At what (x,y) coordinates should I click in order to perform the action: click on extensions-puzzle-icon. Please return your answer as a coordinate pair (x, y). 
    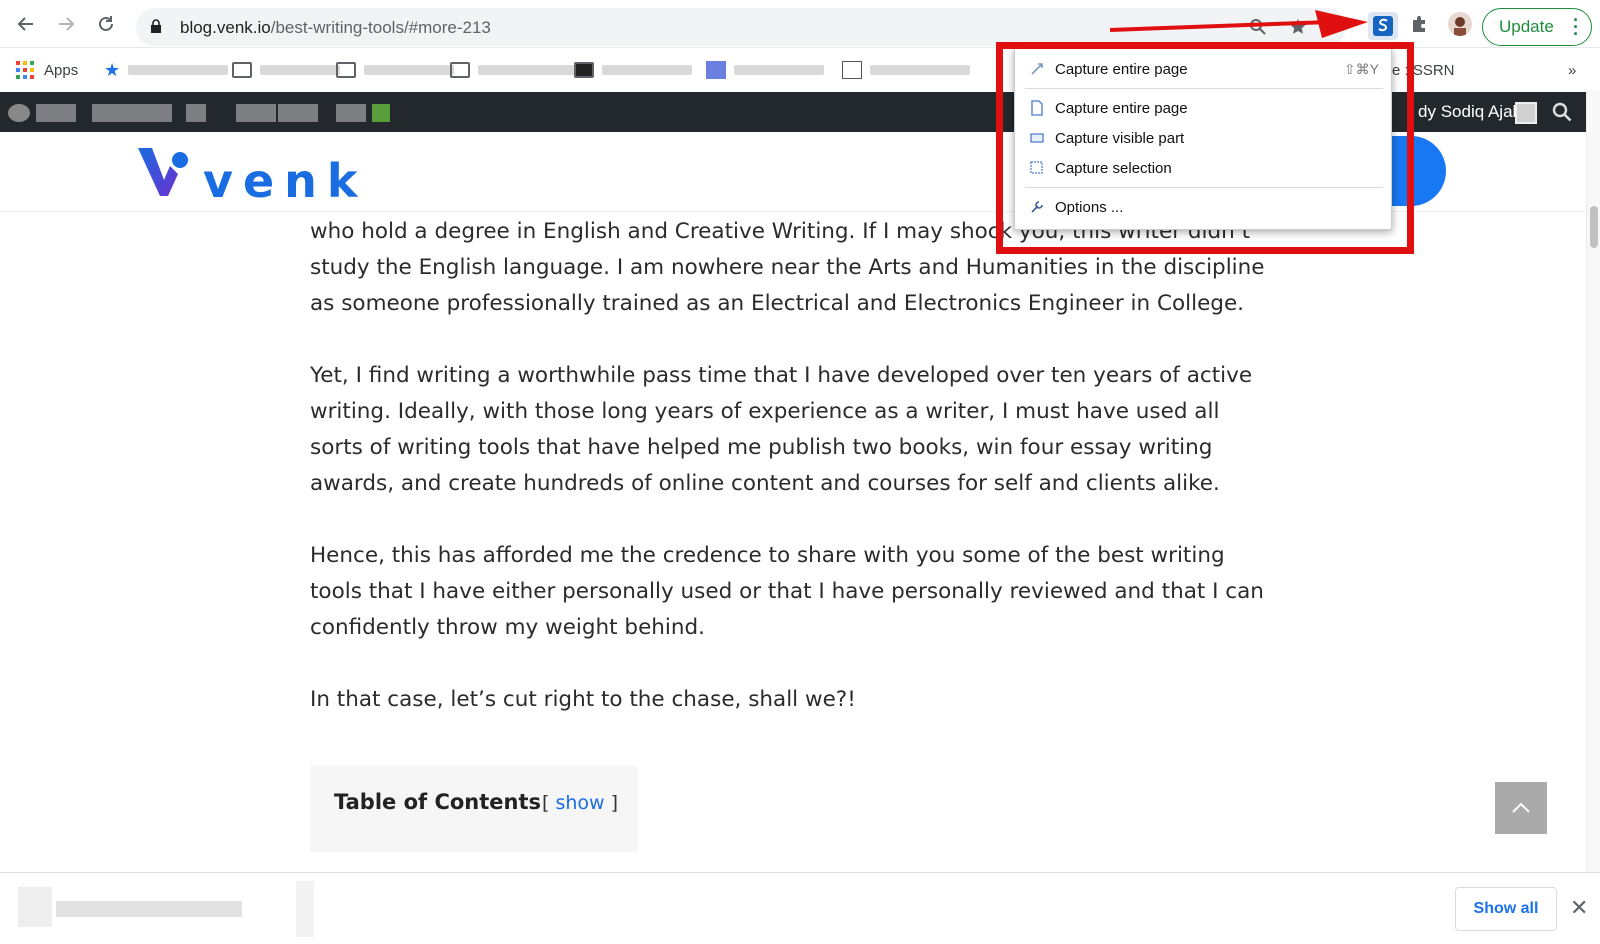
    Looking at the image, I should click on (1420, 24).